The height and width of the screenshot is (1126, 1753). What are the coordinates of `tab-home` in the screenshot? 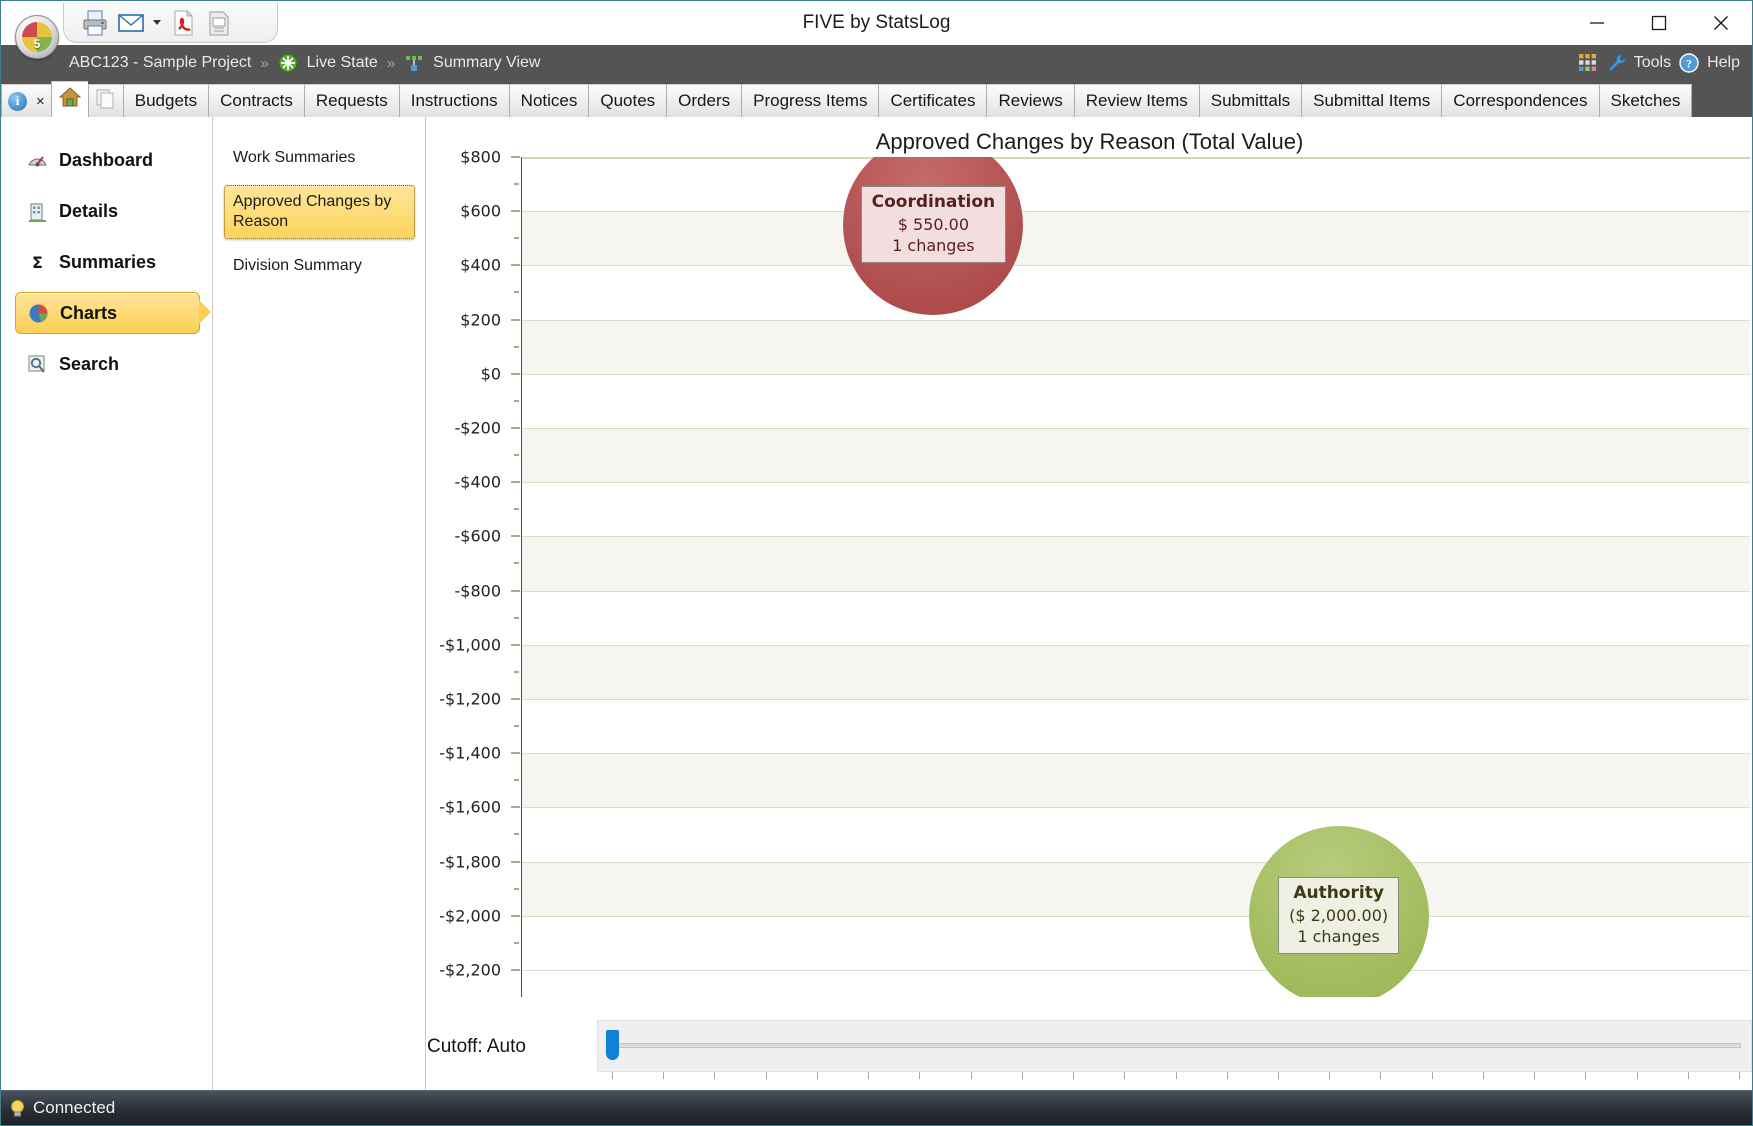 It's located at (69, 99).